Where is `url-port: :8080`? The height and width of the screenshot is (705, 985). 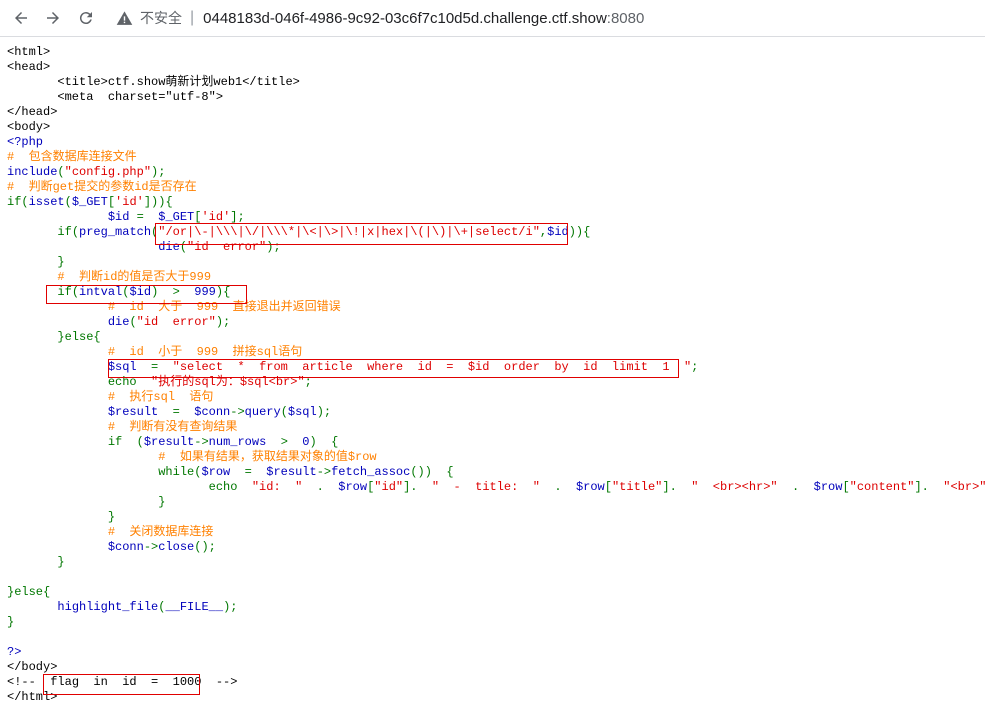 url-port: :8080 is located at coordinates (625, 18).